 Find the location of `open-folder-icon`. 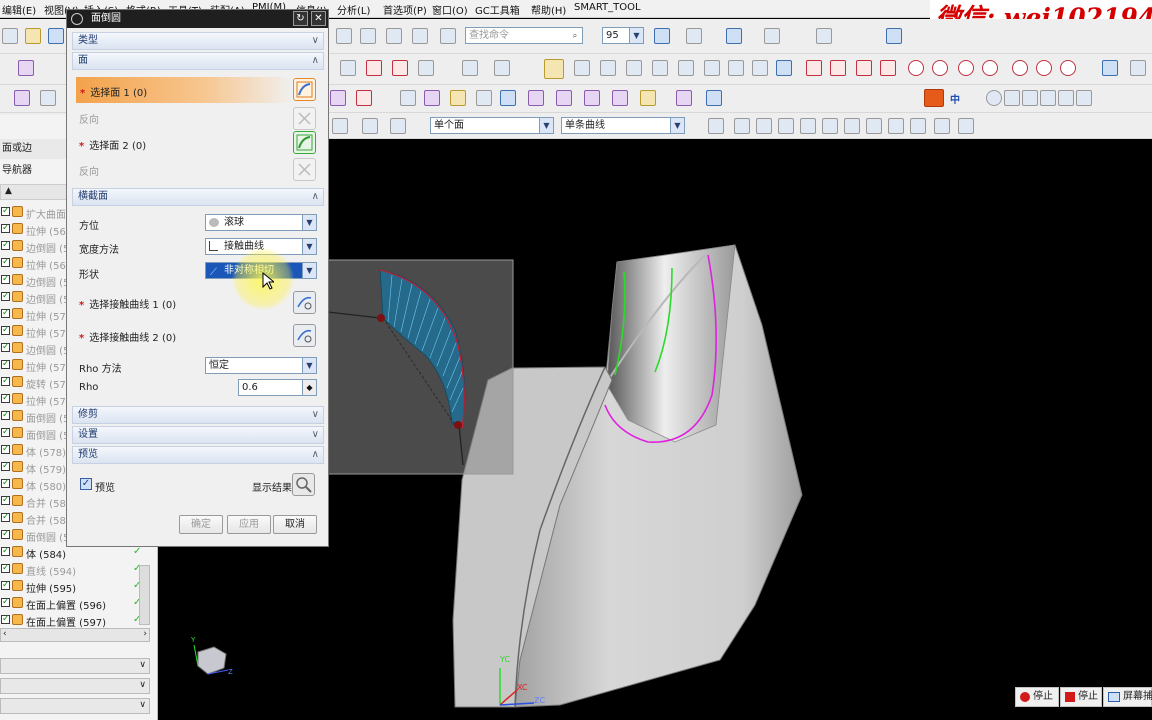

open-folder-icon is located at coordinates (33, 36).